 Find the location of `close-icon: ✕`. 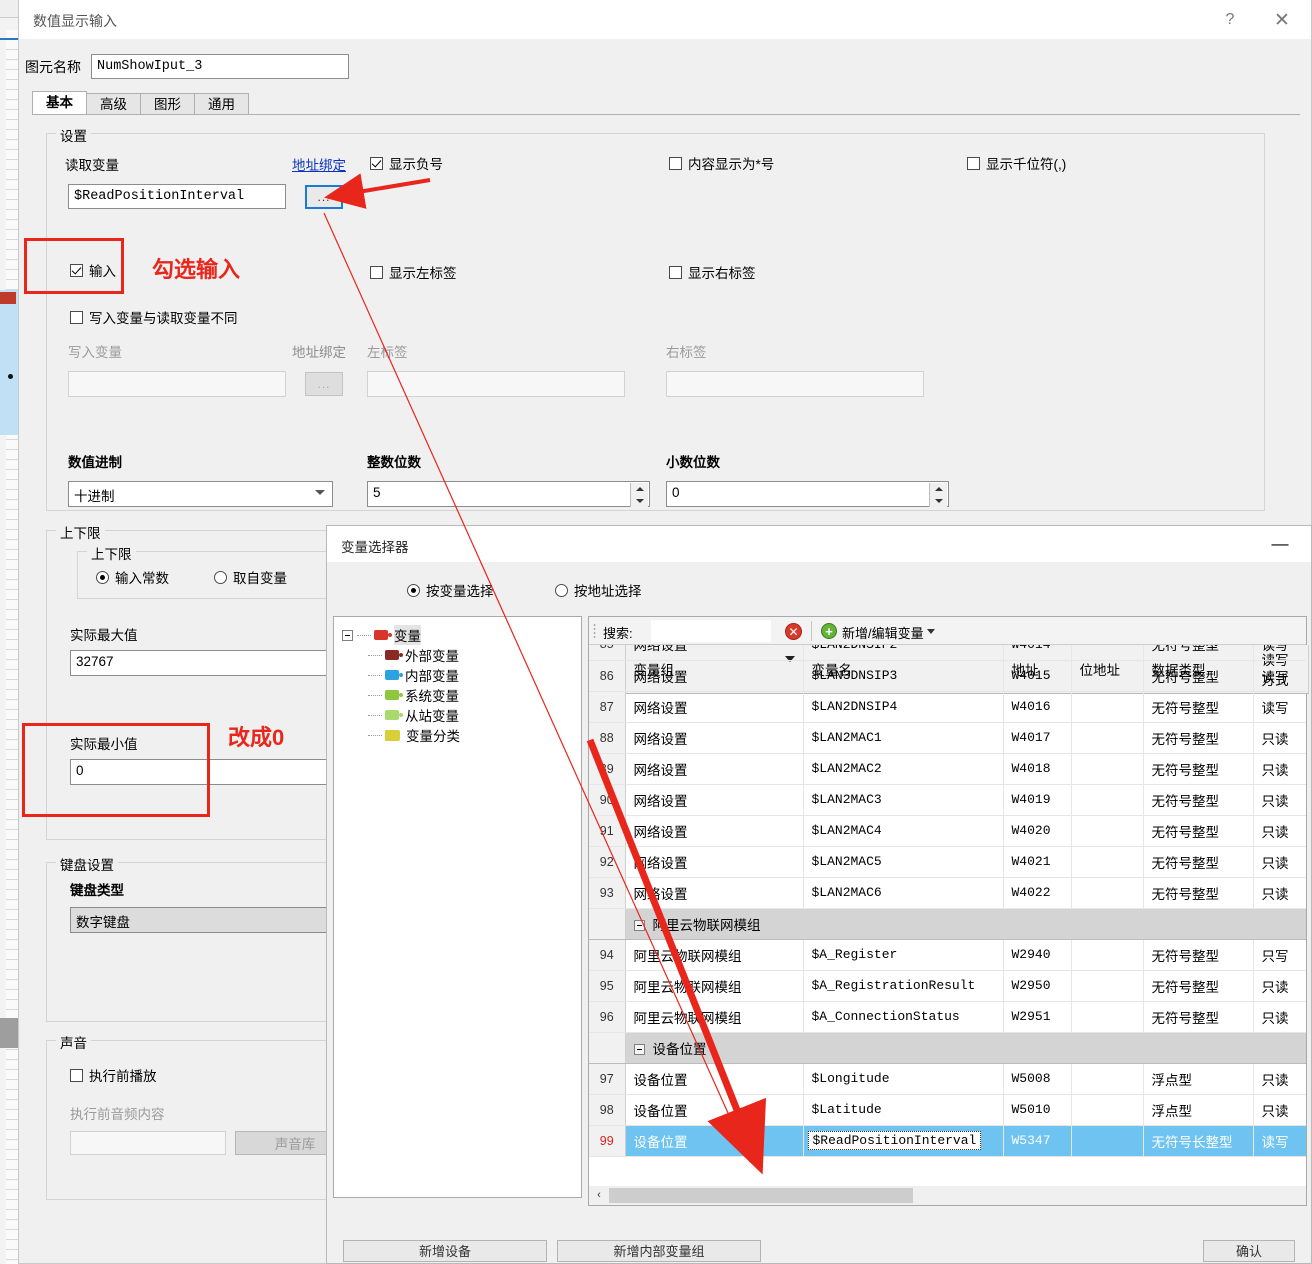

close-icon: ✕ is located at coordinates (1282, 20).